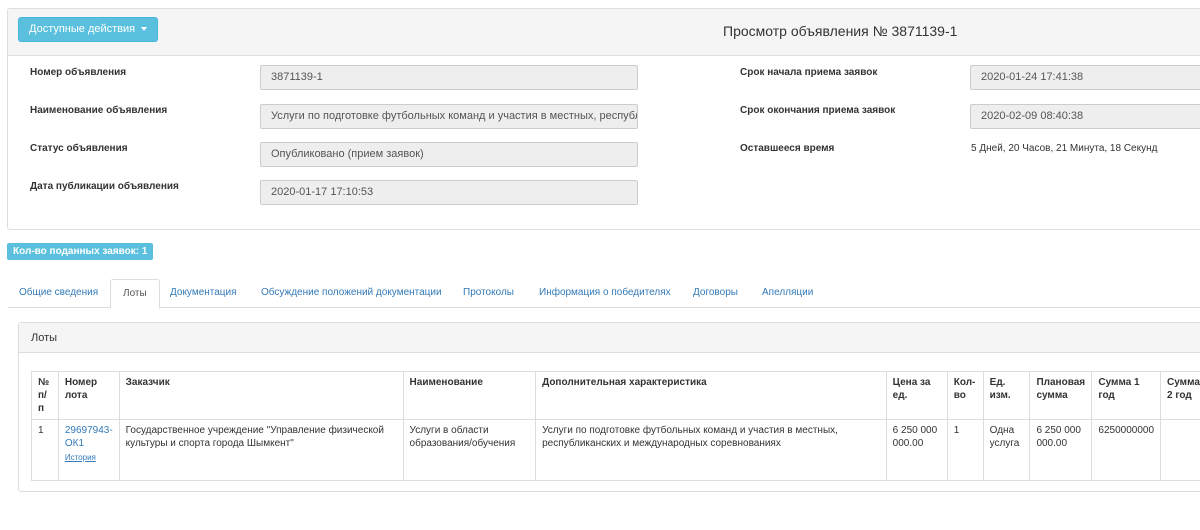 The width and height of the screenshot is (1200, 530). Describe the element at coordinates (45, 395) in the screenshot. I see `column-header: № п/п` at that location.